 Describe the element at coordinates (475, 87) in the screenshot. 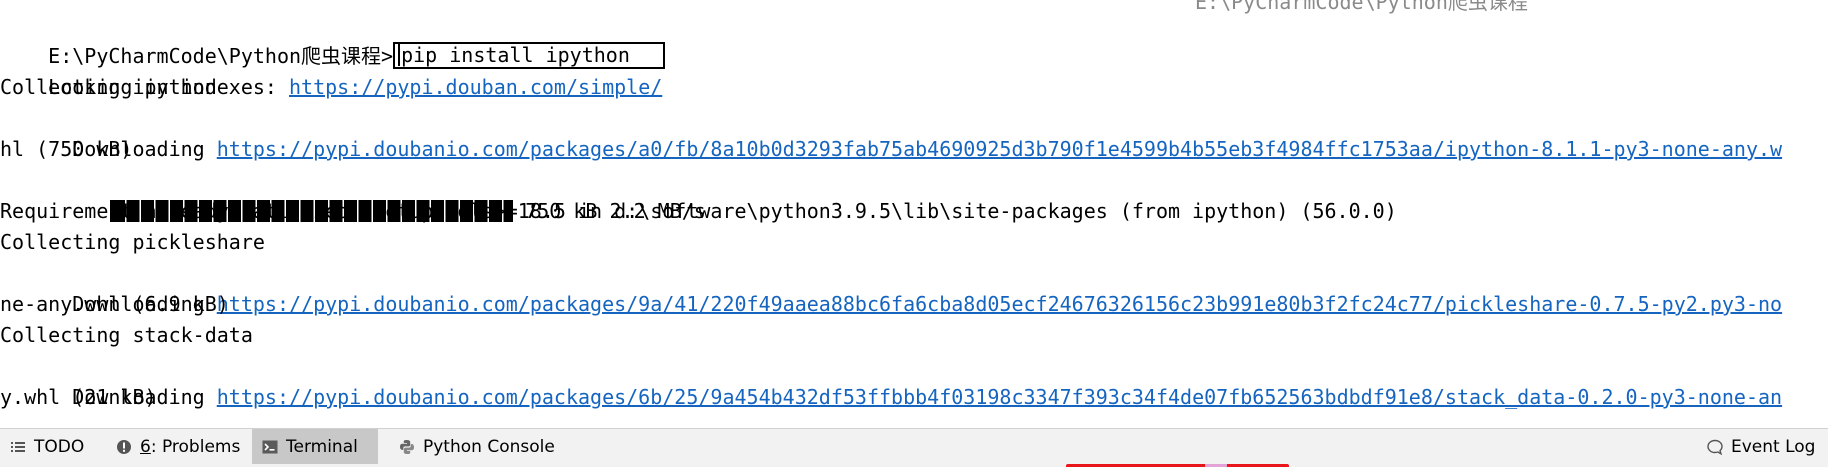

I see `index-url-link: https://pypi.douban.com/simple/` at that location.